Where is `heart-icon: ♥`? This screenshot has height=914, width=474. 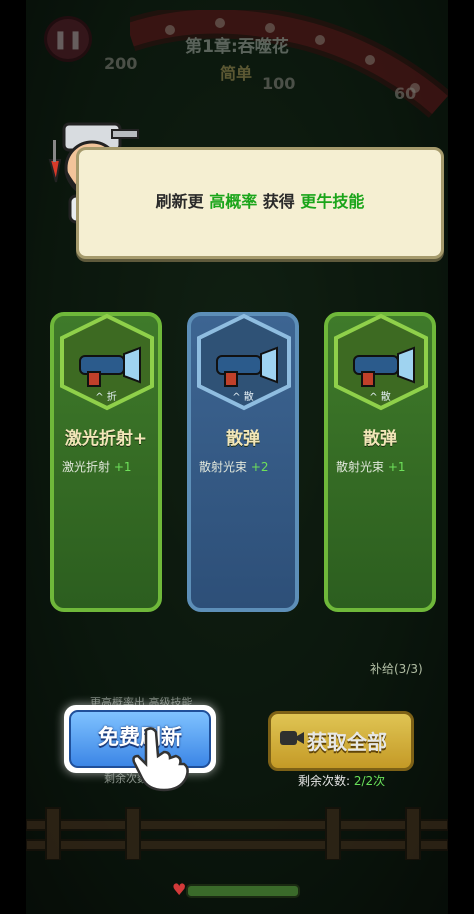
heart-icon: ♥ is located at coordinates (179, 889).